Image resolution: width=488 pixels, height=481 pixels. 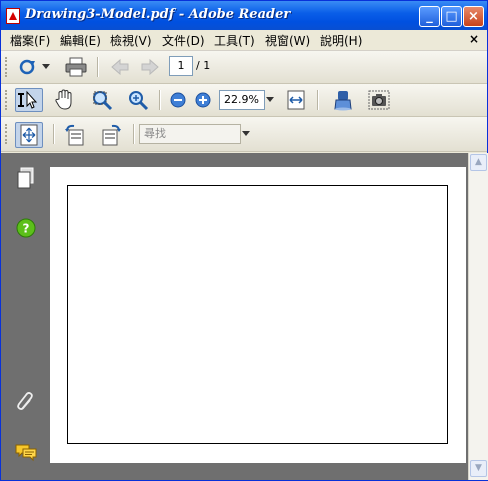 I want to click on zoom-out-icon, so click(x=178, y=100).